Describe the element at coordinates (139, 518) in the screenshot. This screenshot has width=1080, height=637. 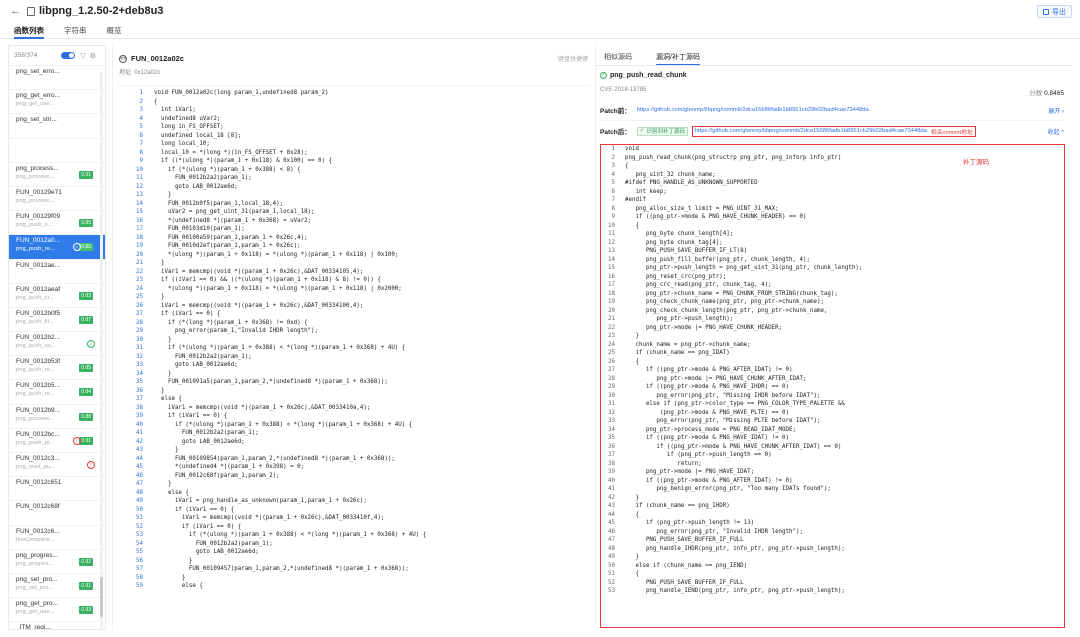
I see `line-number: 51` at that location.